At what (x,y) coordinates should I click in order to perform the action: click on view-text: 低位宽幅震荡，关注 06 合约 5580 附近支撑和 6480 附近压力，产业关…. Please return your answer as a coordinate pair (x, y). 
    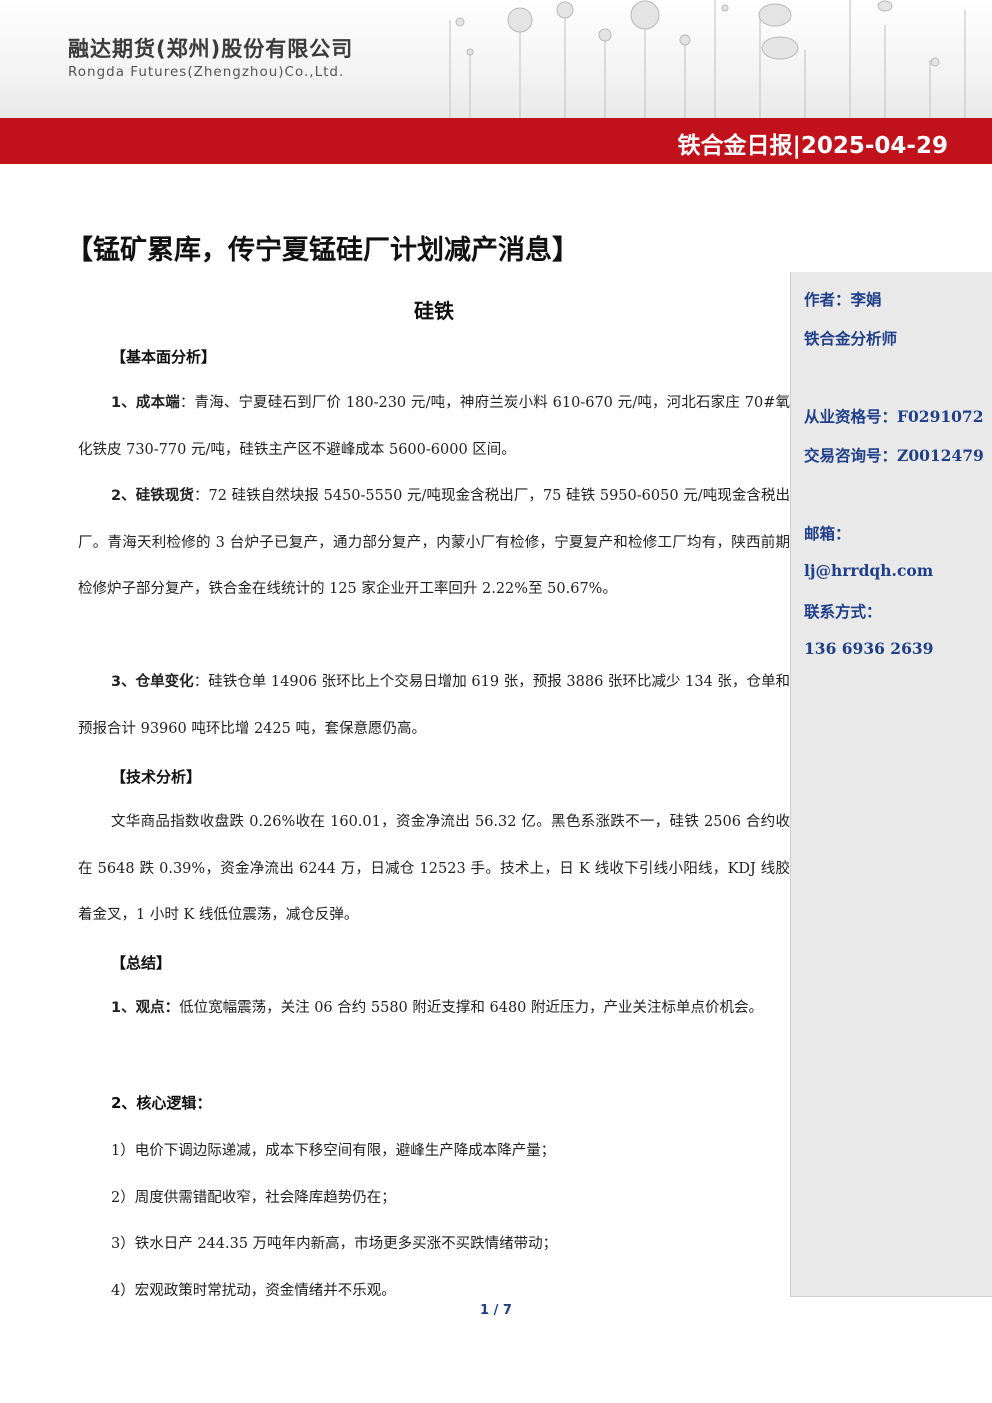
    Looking at the image, I should click on (471, 1008).